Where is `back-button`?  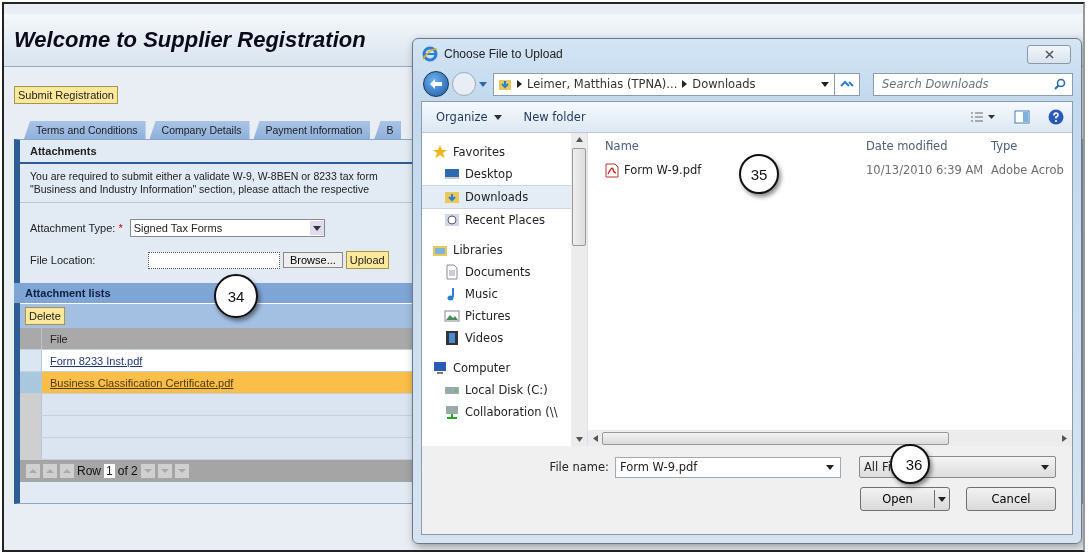
back-button is located at coordinates (436, 84).